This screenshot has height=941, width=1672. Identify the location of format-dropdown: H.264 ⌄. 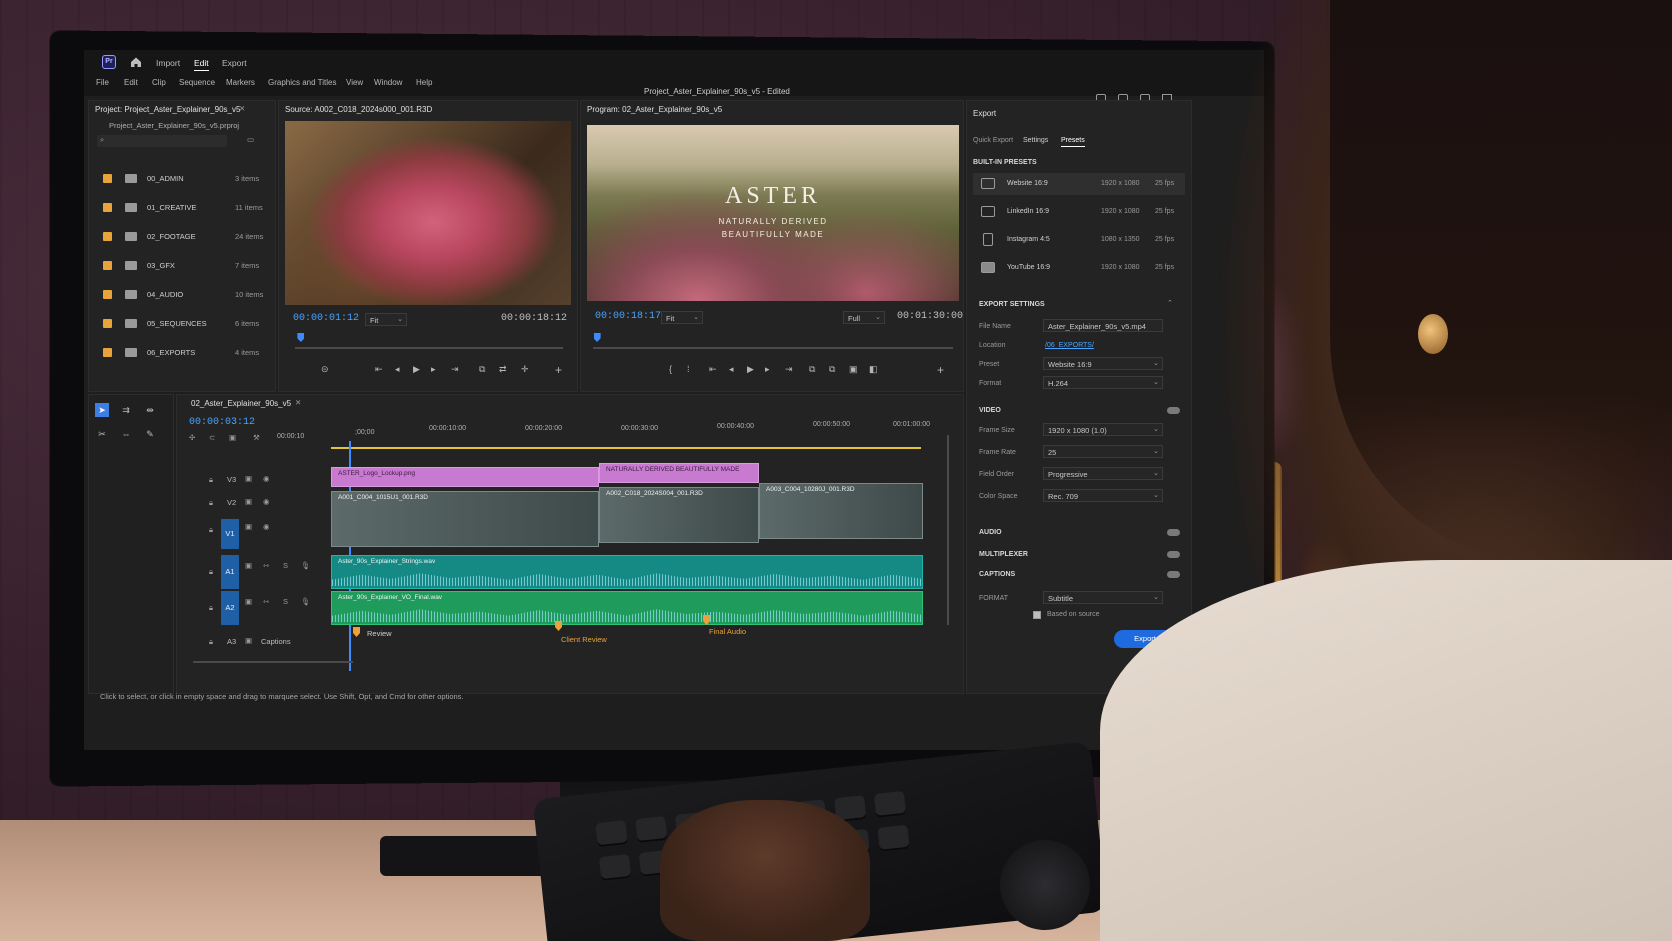
(1103, 382).